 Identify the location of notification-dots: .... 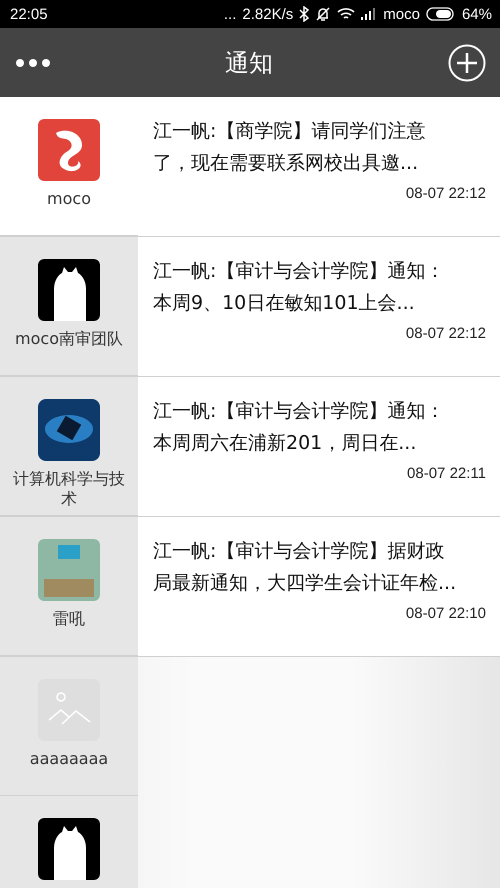
(230, 14).